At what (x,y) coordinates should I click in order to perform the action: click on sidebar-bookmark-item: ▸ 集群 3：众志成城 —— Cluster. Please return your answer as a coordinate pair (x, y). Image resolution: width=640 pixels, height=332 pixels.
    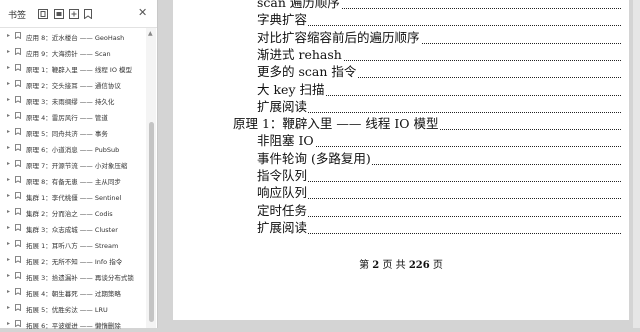
    Looking at the image, I should click on (73, 228).